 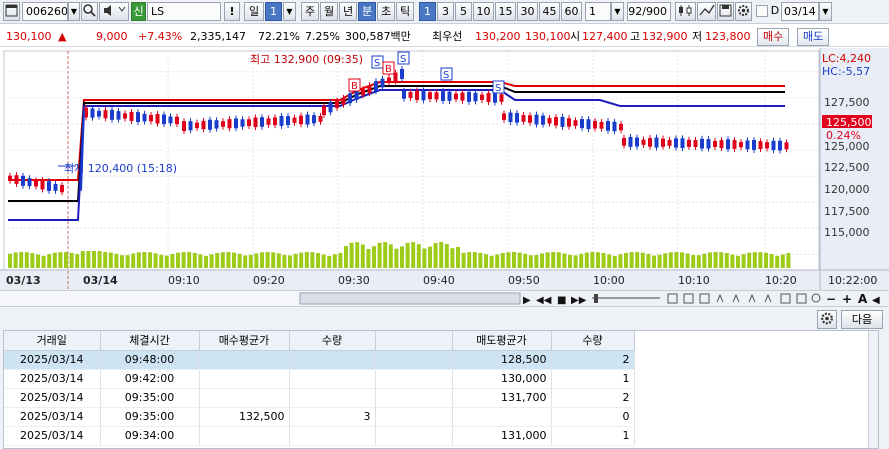 I want to click on count-select: 1, so click(x=598, y=11).